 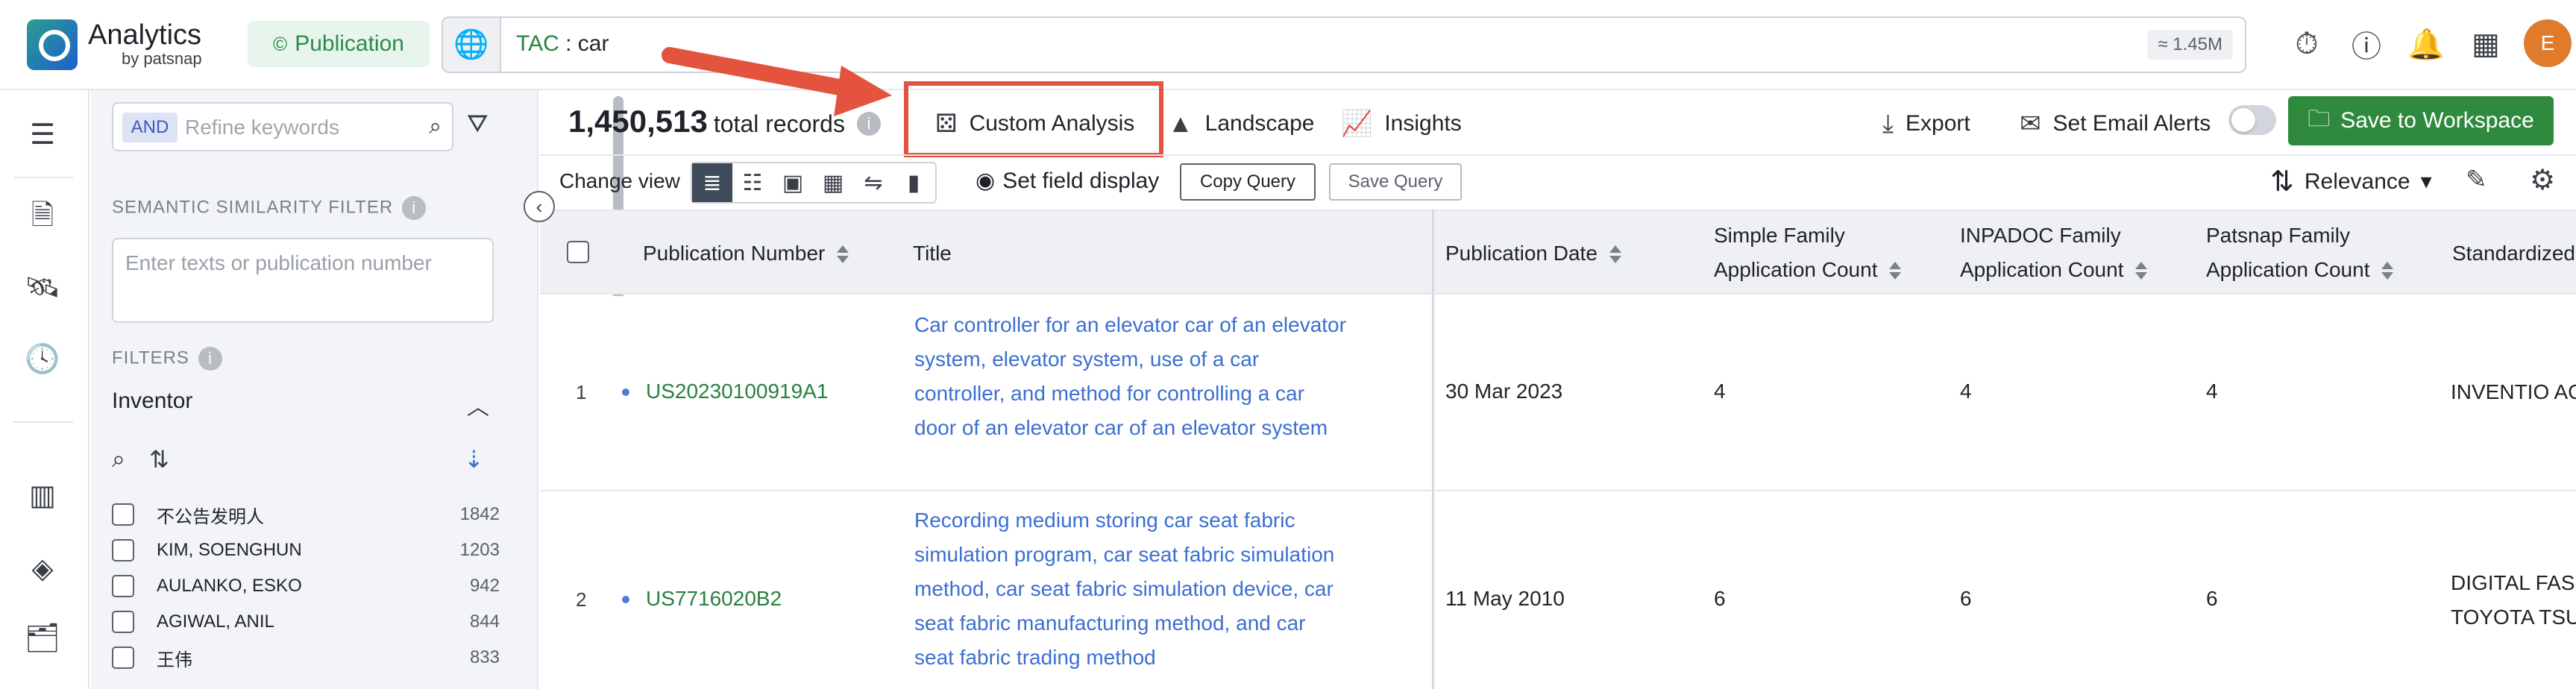 What do you see at coordinates (144, 35) in the screenshot?
I see `app-title: Analytics` at bounding box center [144, 35].